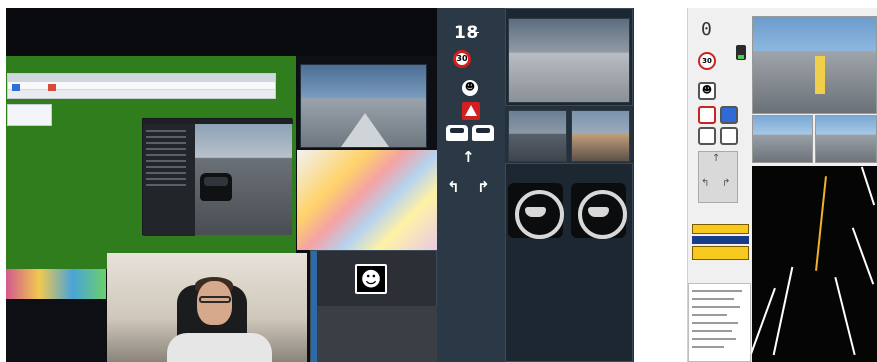  Describe the element at coordinates (52, 87) in the screenshot. I see `red-icon` at that location.